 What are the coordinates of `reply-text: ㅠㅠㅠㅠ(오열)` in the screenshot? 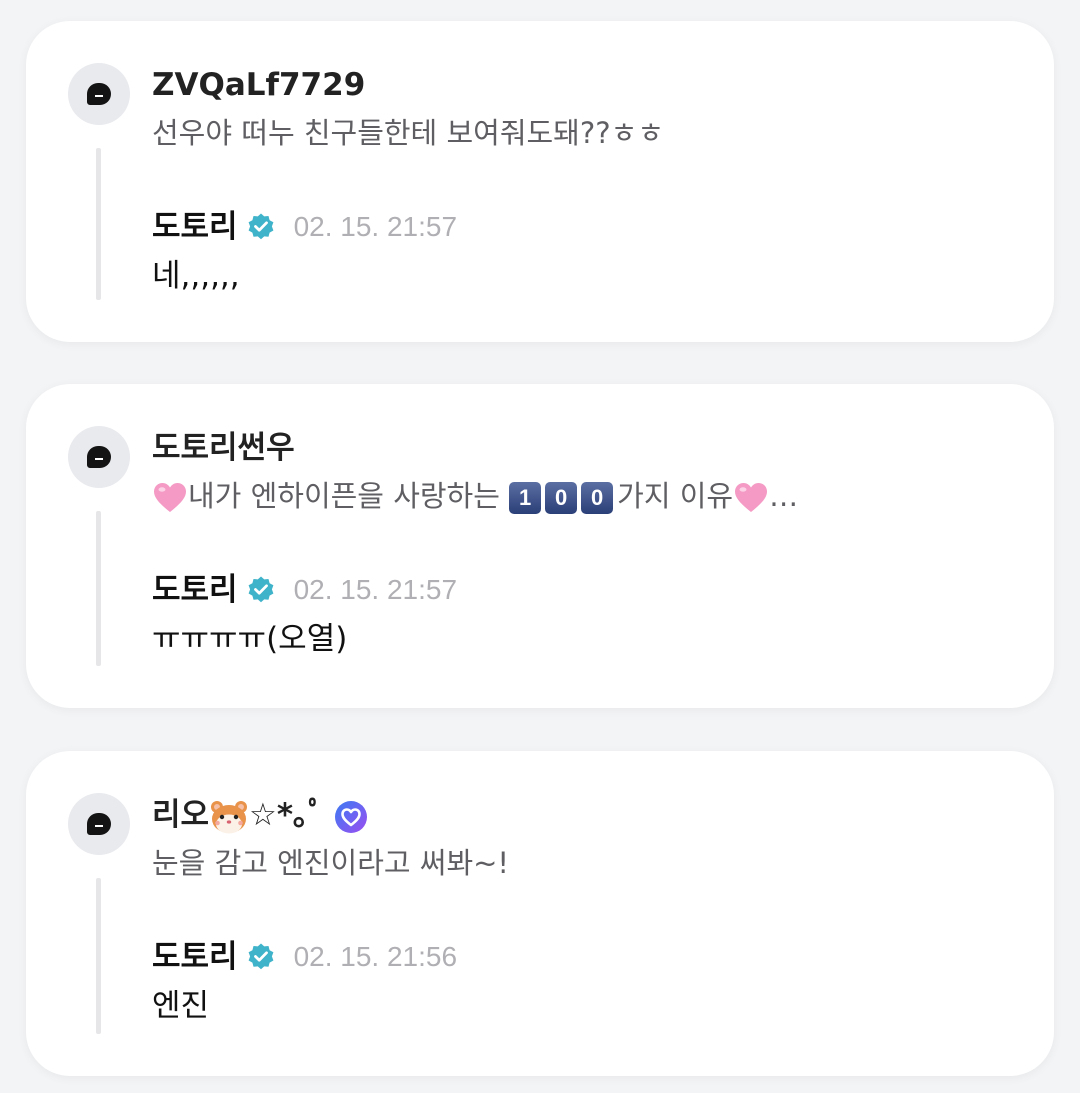 It's located at (250, 639).